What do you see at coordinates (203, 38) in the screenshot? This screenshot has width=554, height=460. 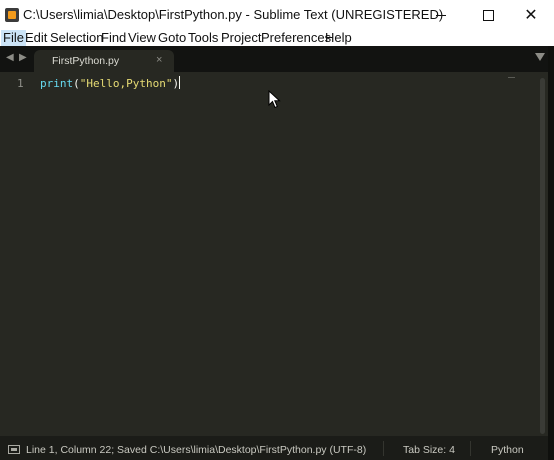 I see `menu-tools: Tools` at bounding box center [203, 38].